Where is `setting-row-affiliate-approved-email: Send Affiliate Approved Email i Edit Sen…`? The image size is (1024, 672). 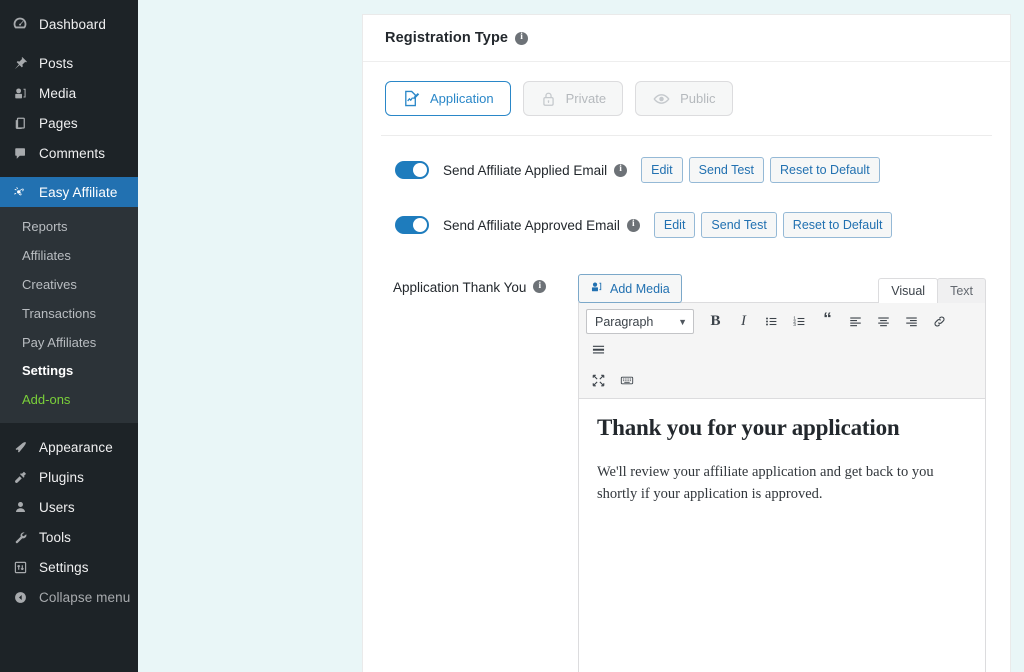
setting-row-affiliate-approved-email: Send Affiliate Approved Email i Edit Sen… is located at coordinates (686, 225).